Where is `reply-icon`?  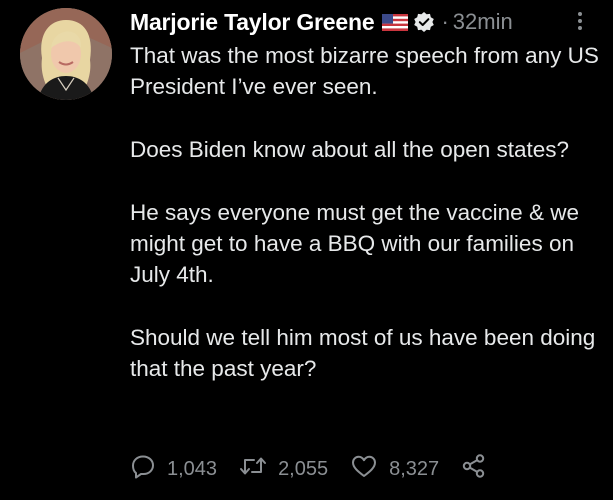 reply-icon is located at coordinates (148, 469).